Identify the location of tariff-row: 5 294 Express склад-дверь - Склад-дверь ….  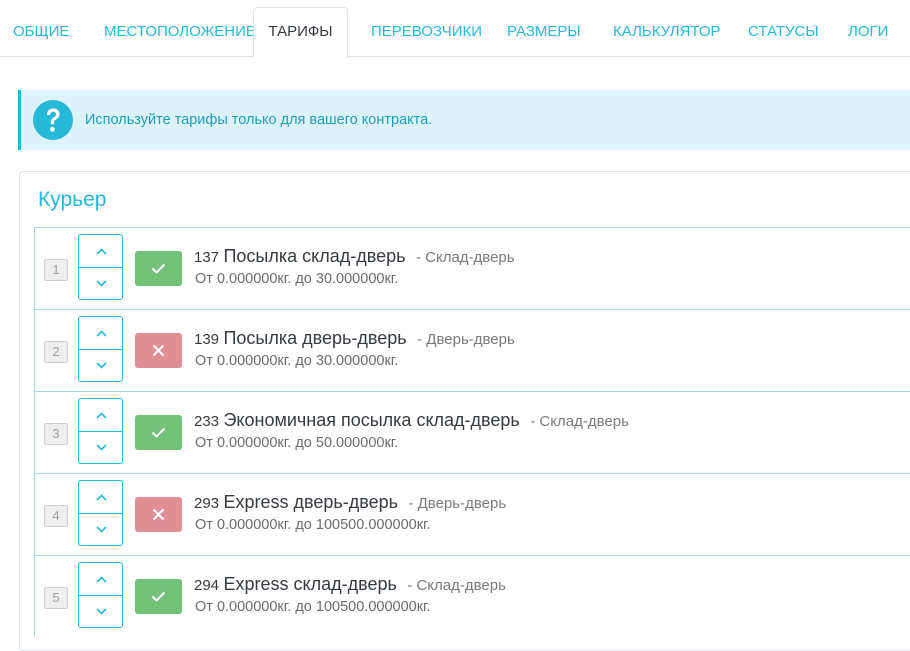
(472, 596).